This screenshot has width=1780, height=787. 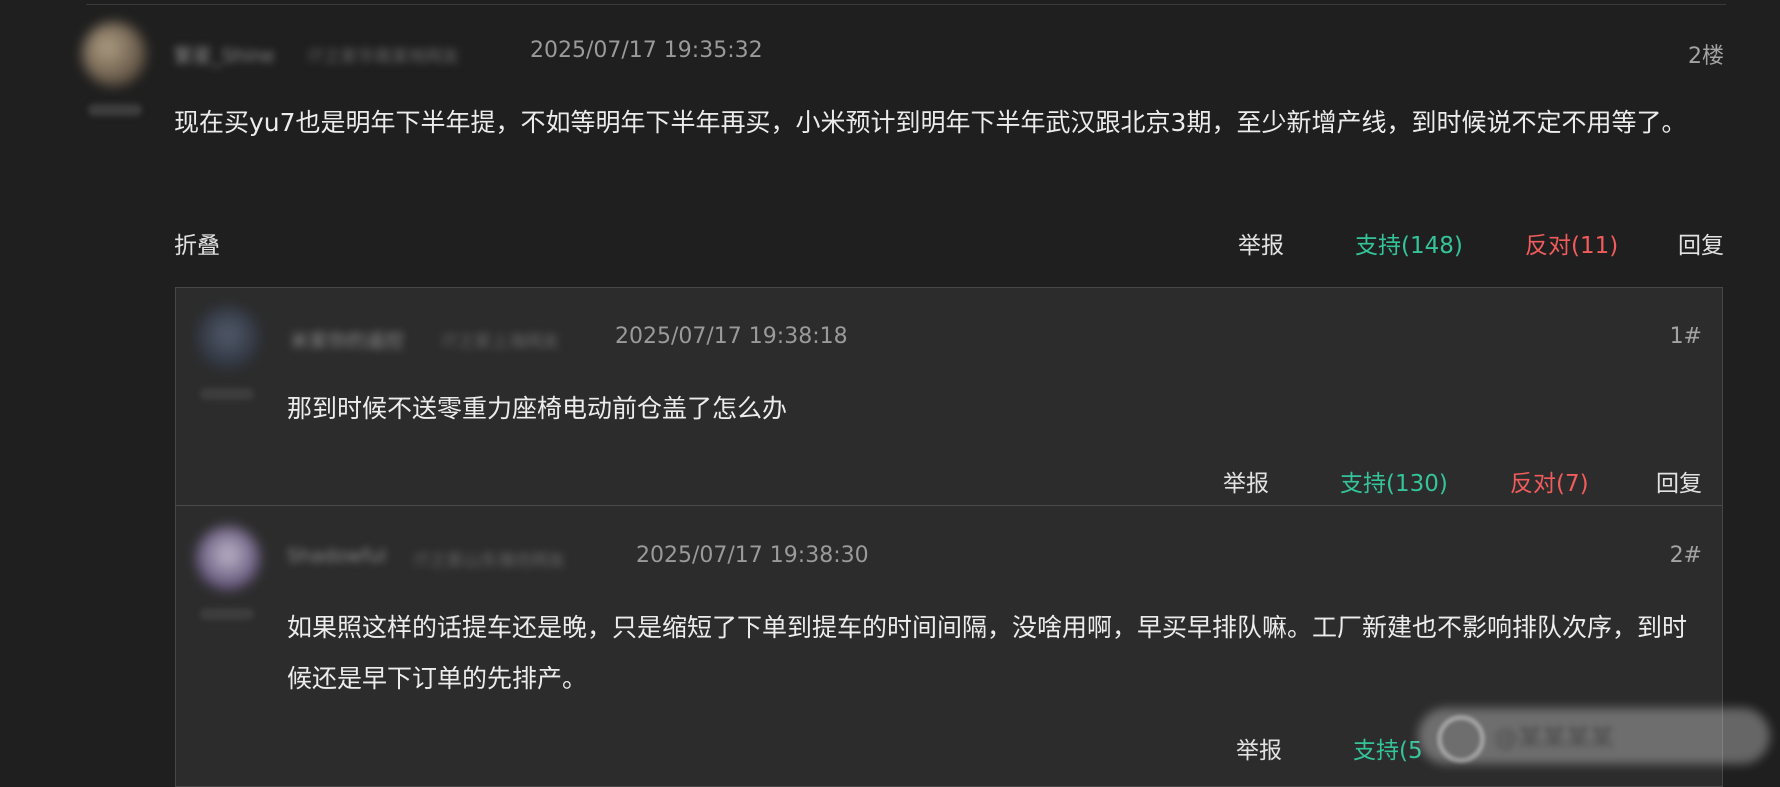 What do you see at coordinates (490, 561) in the screenshot?
I see `user-source: IT之家山东潍坊网友` at bounding box center [490, 561].